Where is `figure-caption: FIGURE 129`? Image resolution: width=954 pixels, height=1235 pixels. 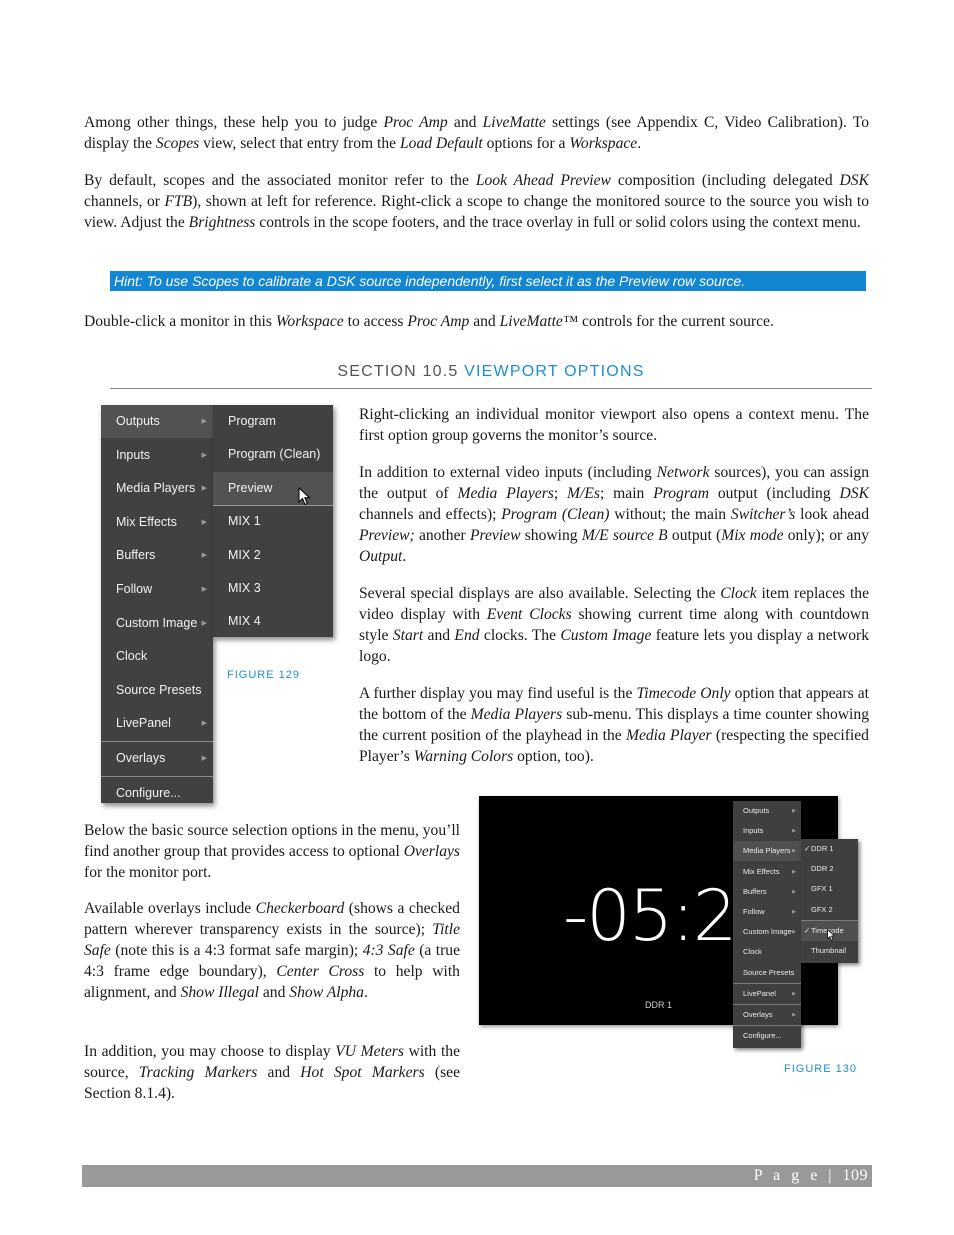
figure-caption: FIGURE 129 is located at coordinates (263, 675).